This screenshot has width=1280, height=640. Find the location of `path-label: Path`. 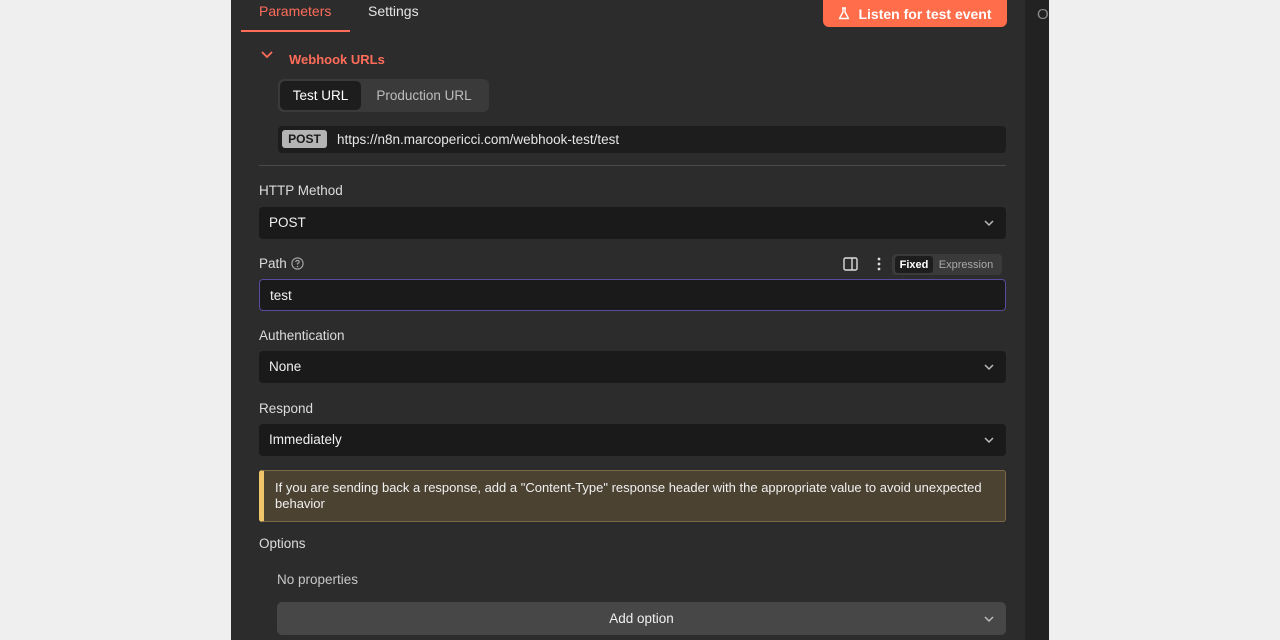

path-label: Path is located at coordinates (273, 263).